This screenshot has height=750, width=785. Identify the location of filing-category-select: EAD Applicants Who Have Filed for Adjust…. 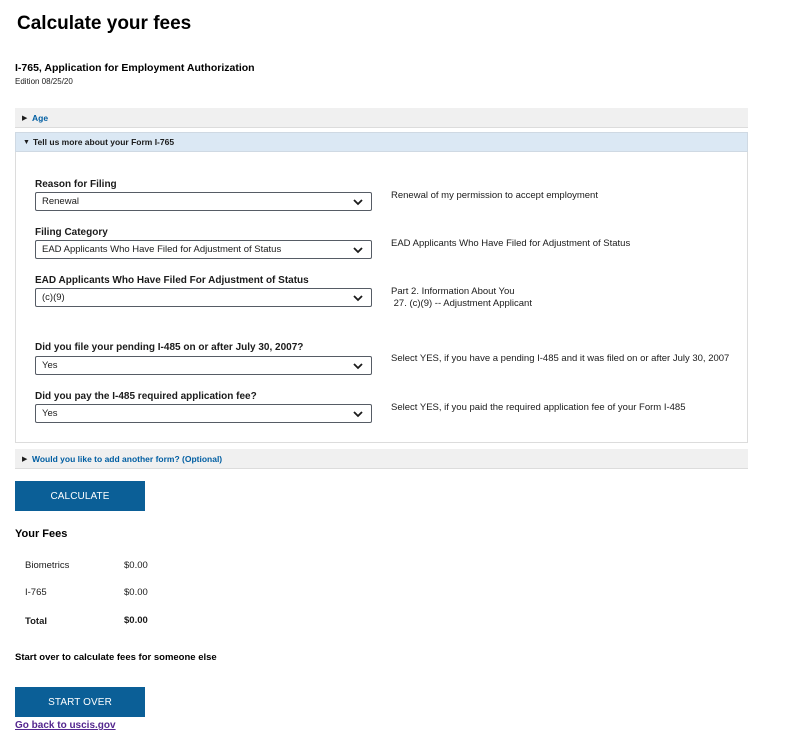
(203, 249).